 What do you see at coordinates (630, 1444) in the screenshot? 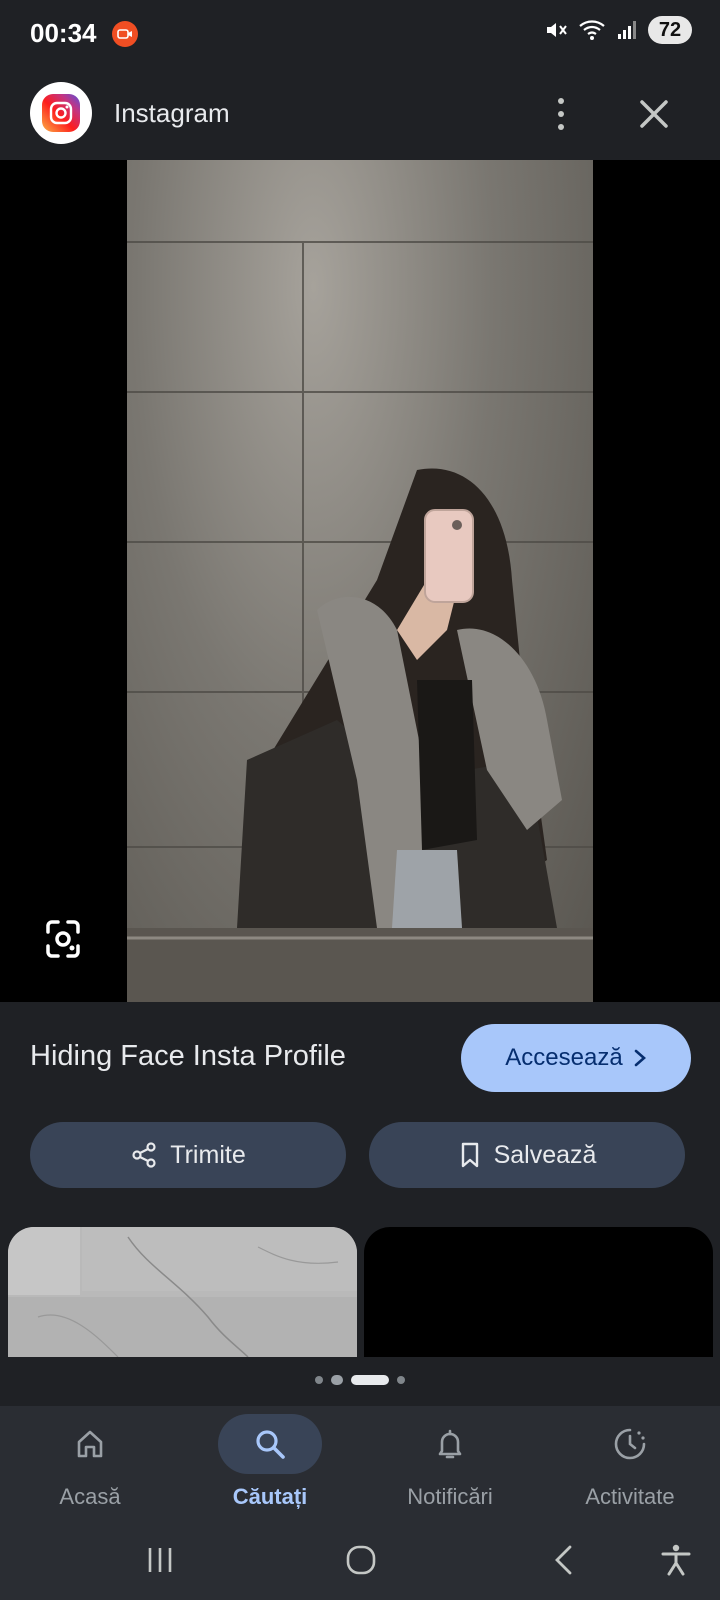
I see `activity-icon` at bounding box center [630, 1444].